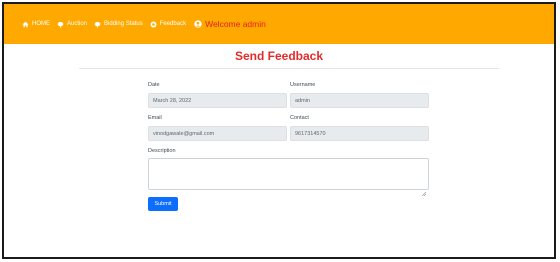  Describe the element at coordinates (303, 85) in the screenshot. I see `username-label: Username` at that location.